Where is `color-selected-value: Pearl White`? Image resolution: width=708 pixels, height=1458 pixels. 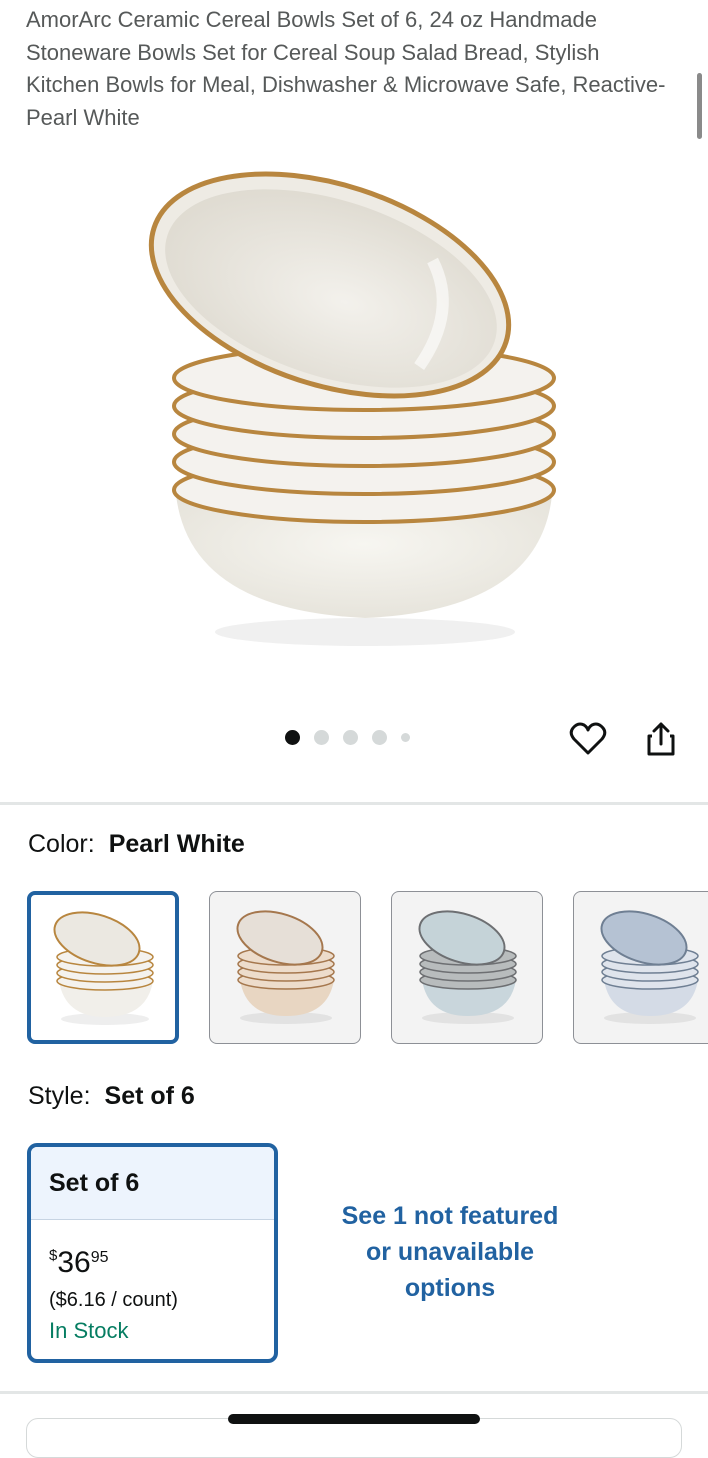
color-selected-value: Pearl White is located at coordinates (176, 844).